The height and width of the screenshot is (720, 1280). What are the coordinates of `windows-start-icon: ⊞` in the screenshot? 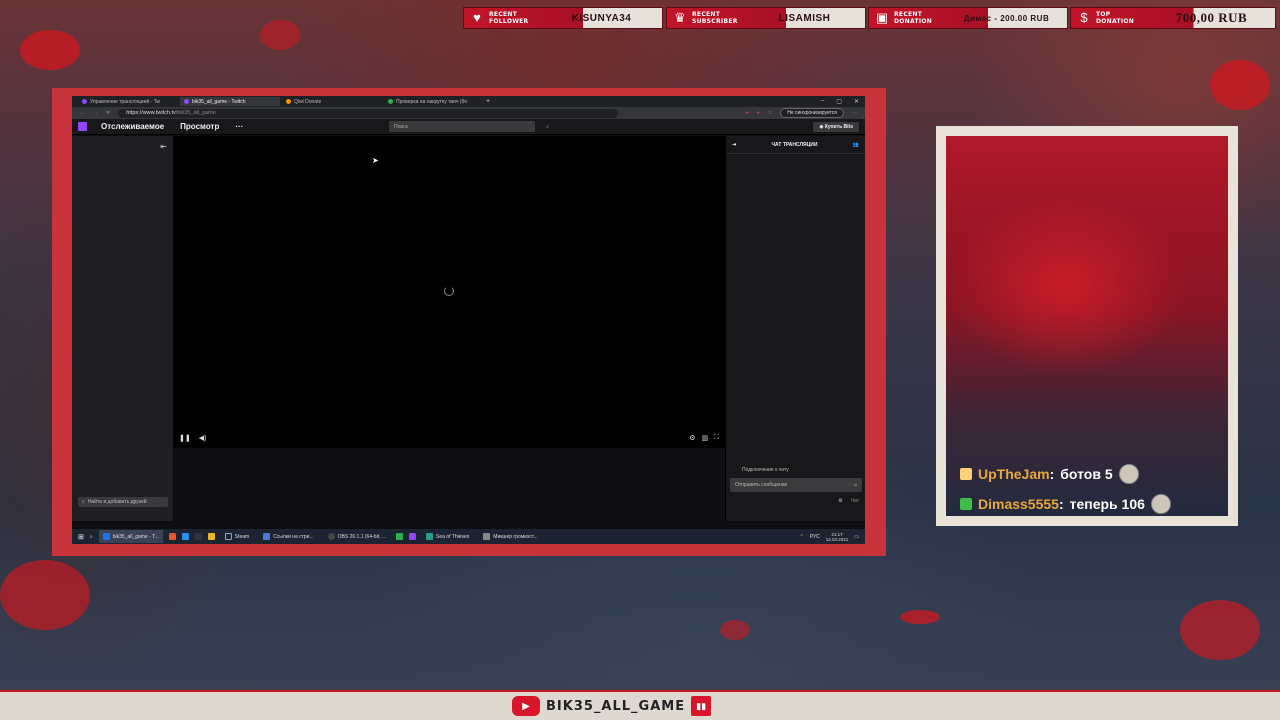 It's located at (81, 537).